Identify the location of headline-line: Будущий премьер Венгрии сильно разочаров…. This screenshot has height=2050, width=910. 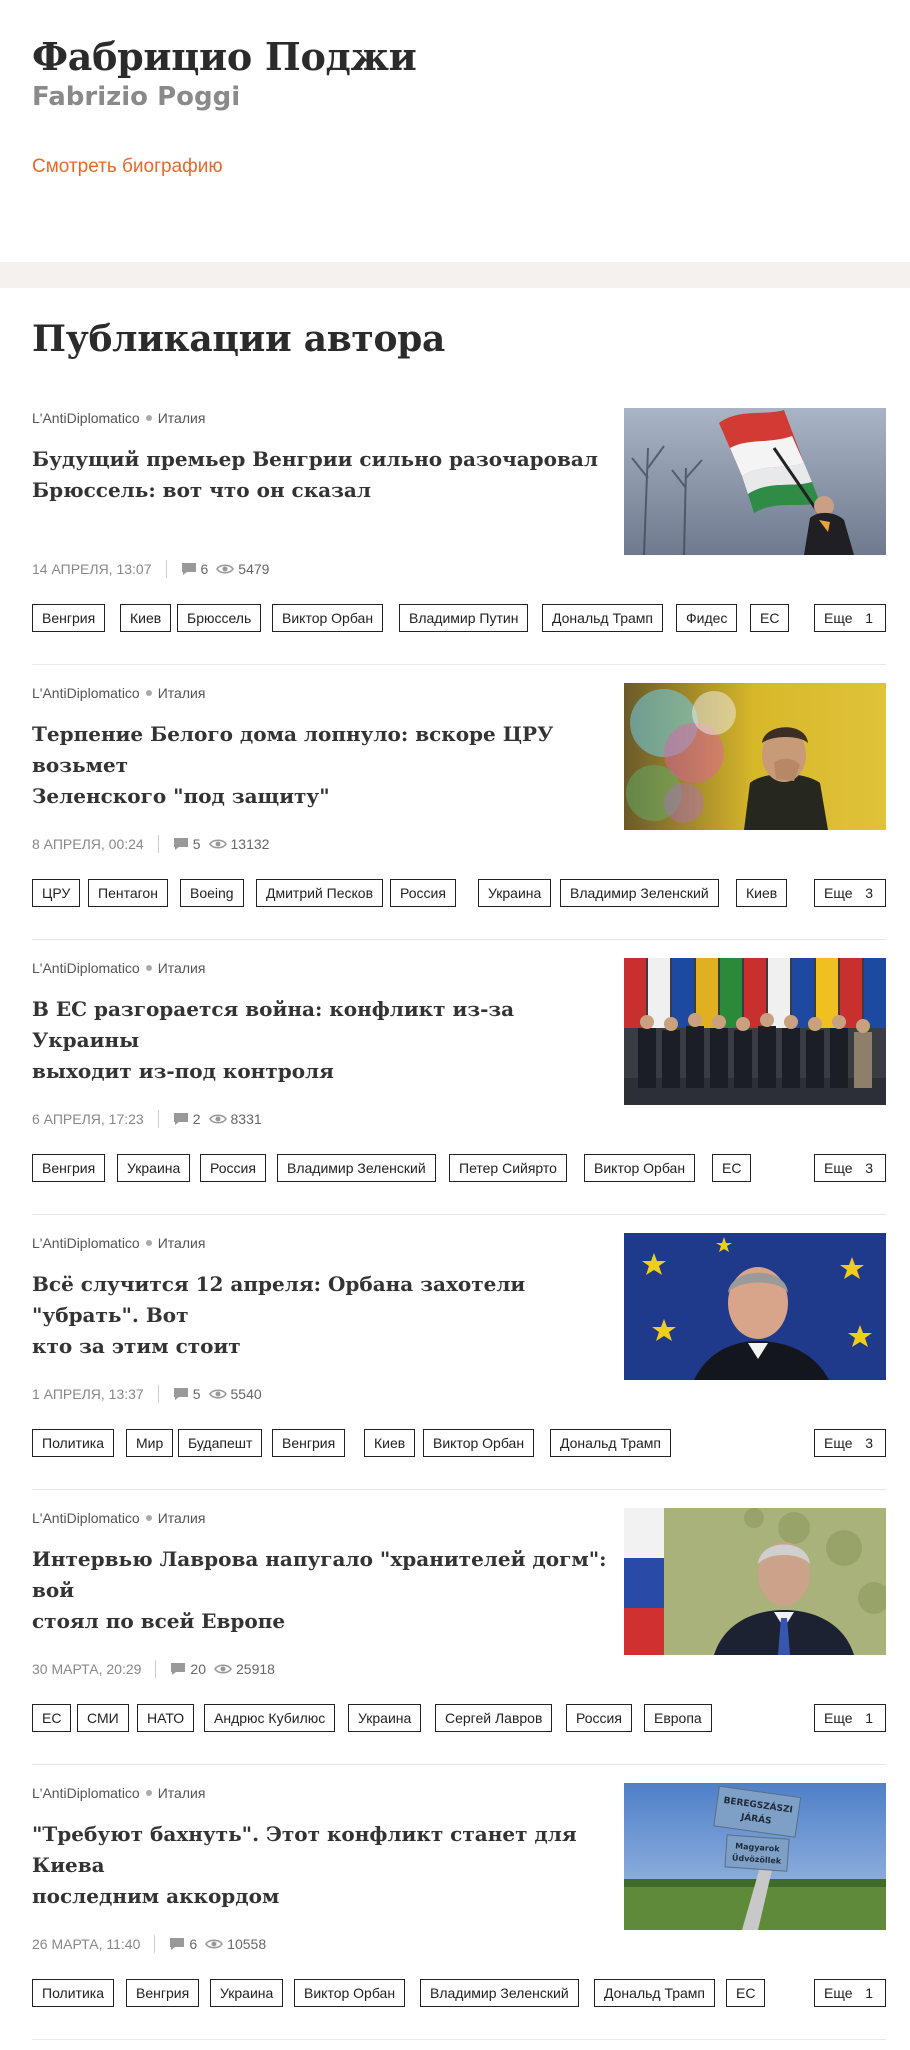
(315, 459).